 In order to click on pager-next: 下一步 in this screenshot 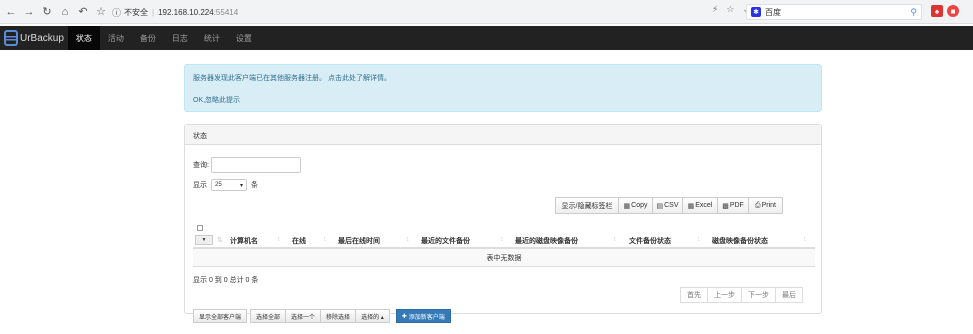, I will do `click(758, 295)`.